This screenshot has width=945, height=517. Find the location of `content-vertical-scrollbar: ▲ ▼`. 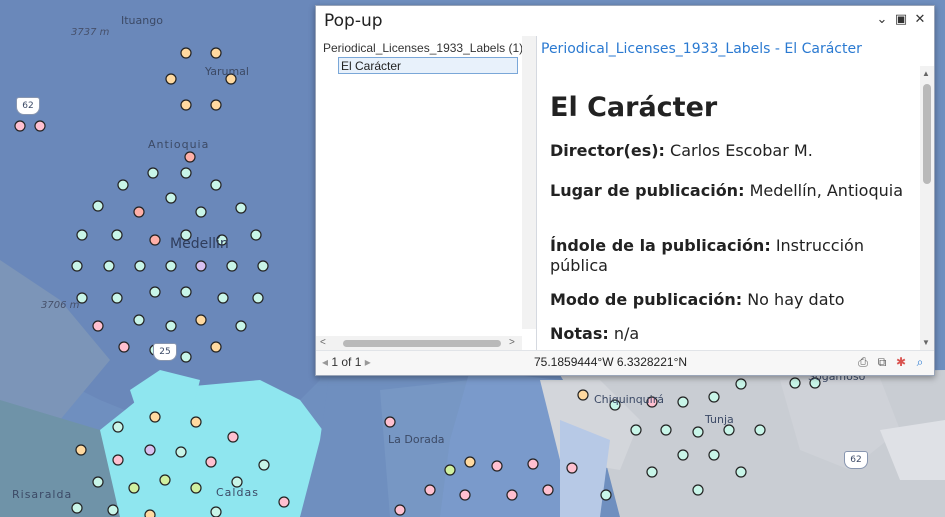

content-vertical-scrollbar: ▲ ▼ is located at coordinates (927, 208).